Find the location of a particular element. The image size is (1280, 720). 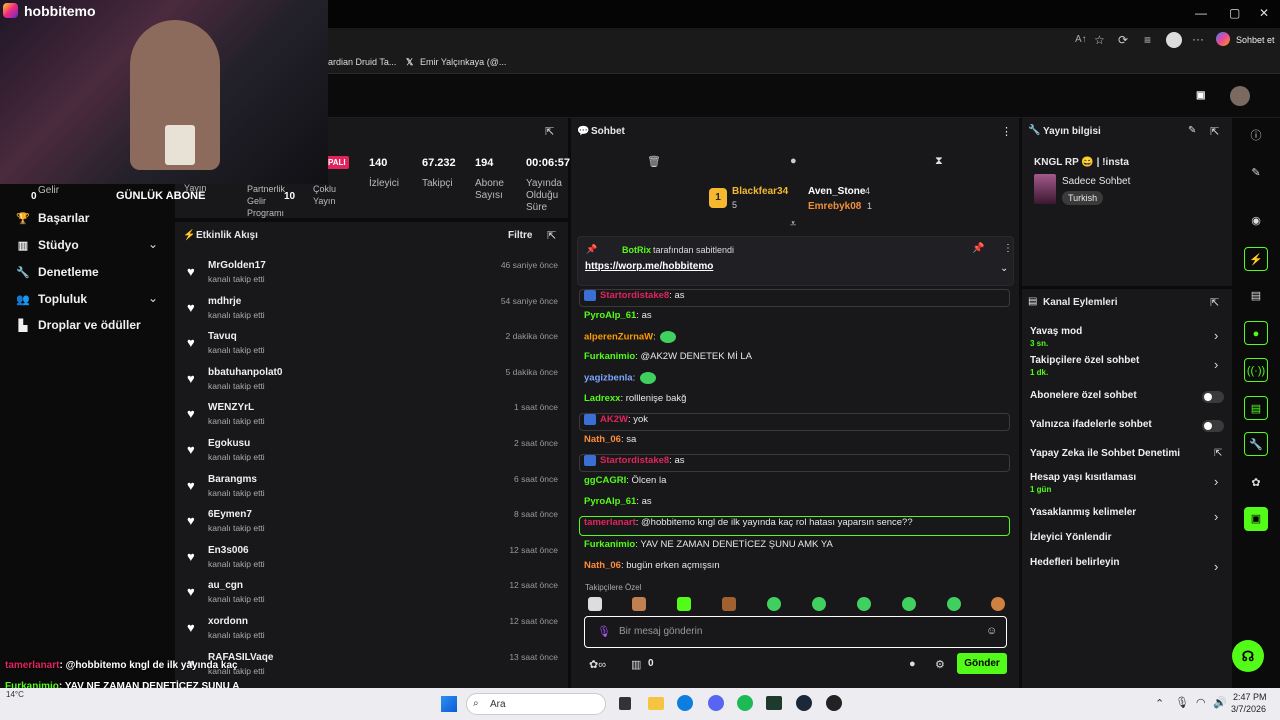

channel-action-label: Hesap yaşı kısıtlaması is located at coordinates (1083, 477).